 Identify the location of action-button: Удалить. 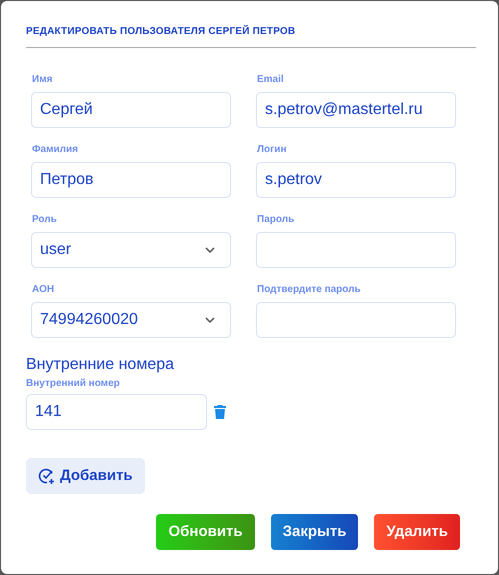
(417, 532).